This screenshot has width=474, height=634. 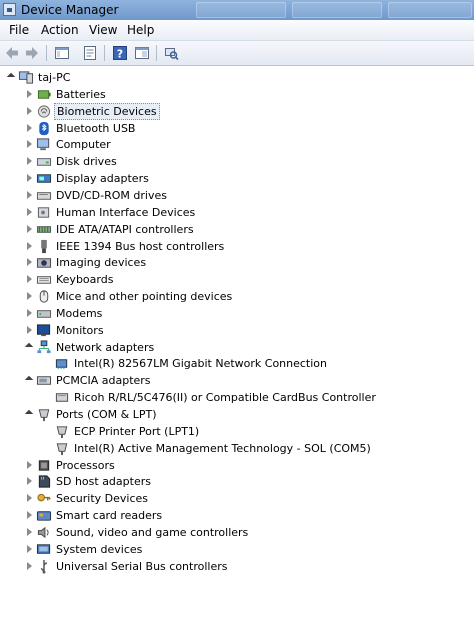 I want to click on menu-action: Action, so click(x=60, y=30).